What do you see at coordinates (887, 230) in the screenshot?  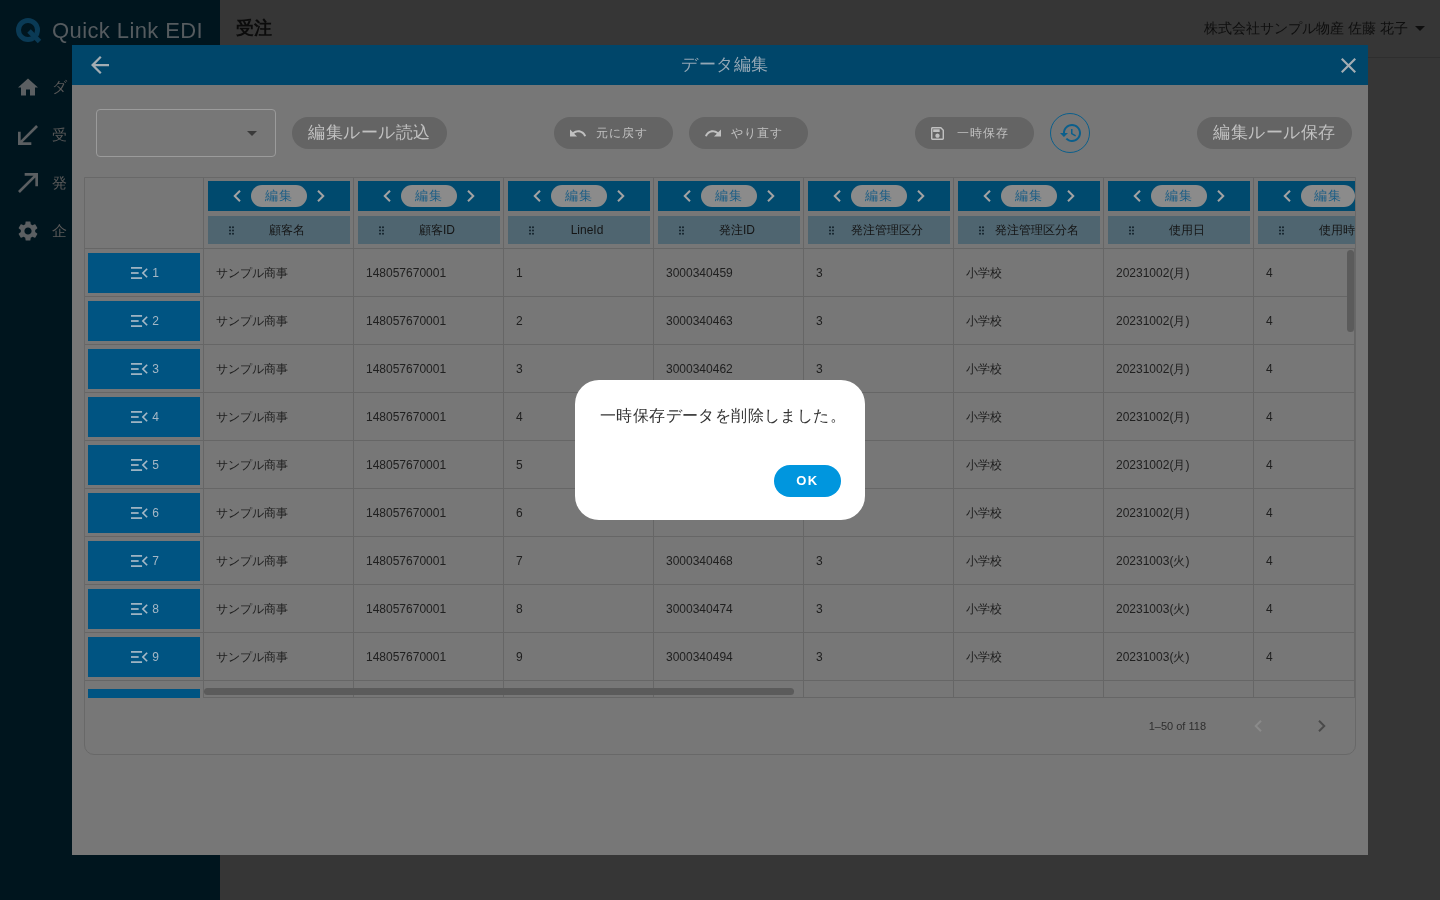 I see `column-title: 発注管理区分` at bounding box center [887, 230].